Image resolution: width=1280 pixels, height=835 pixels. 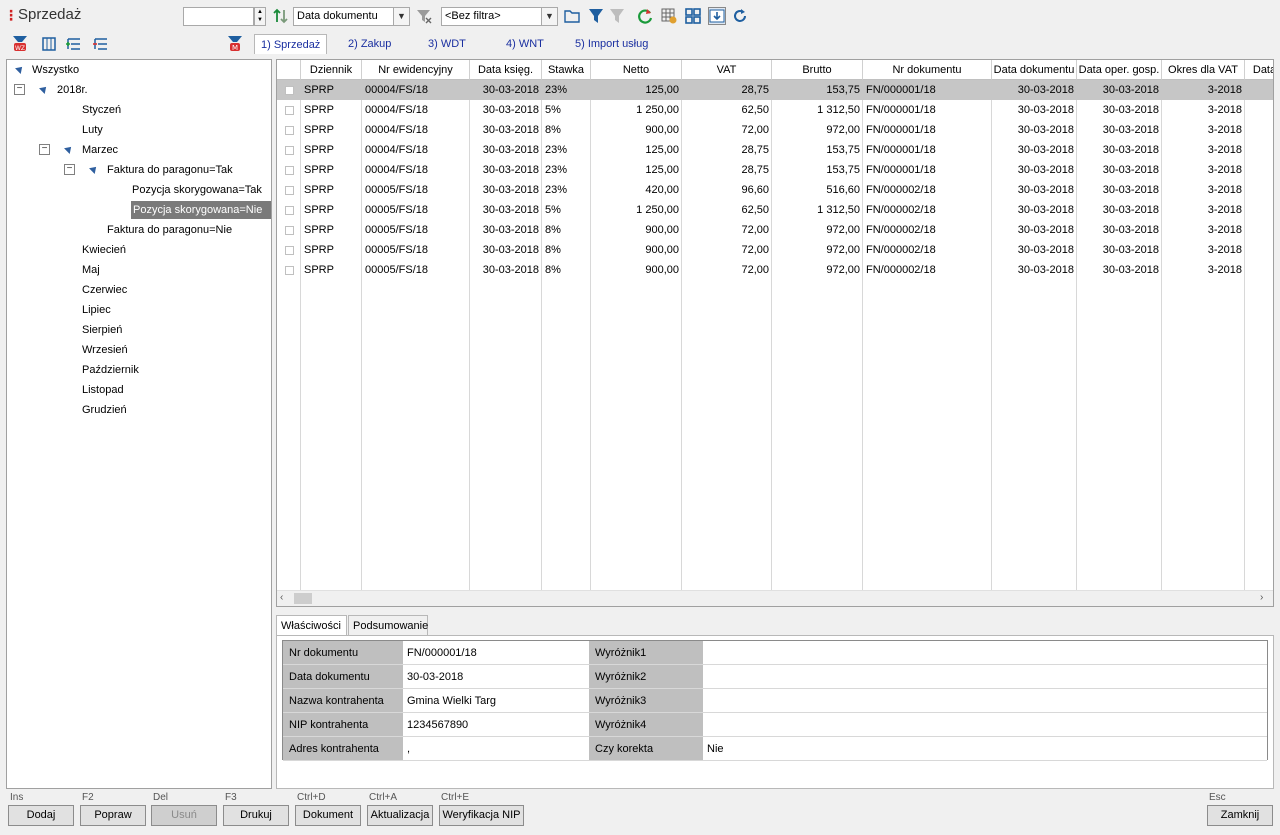 What do you see at coordinates (105, 350) in the screenshot?
I see `tree-node-month: Wrzesień` at bounding box center [105, 350].